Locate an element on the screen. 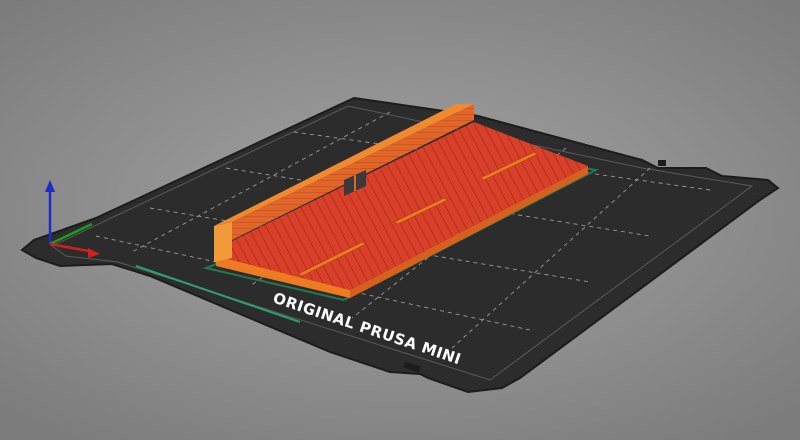  model-wall-end is located at coordinates (223, 242).